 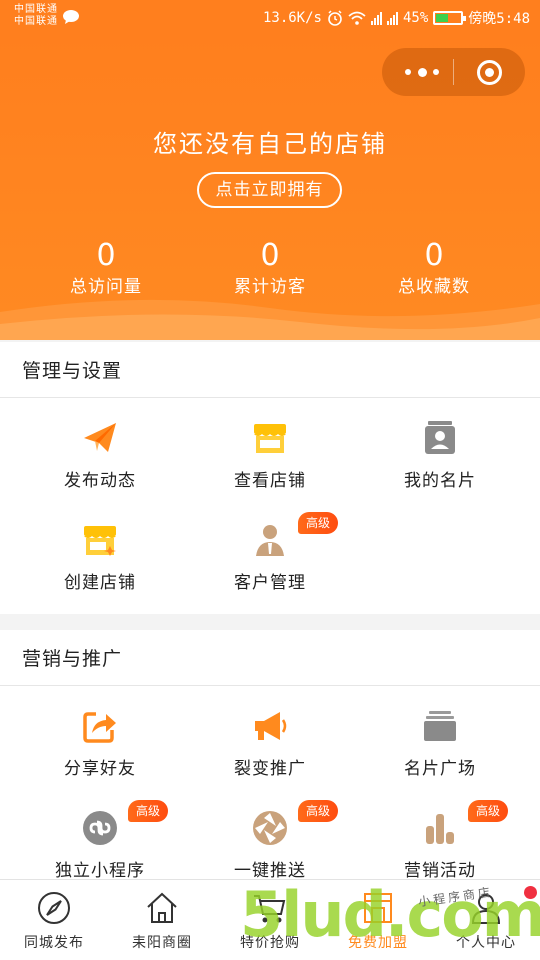 I want to click on mini-program-icon, so click(x=100, y=828).